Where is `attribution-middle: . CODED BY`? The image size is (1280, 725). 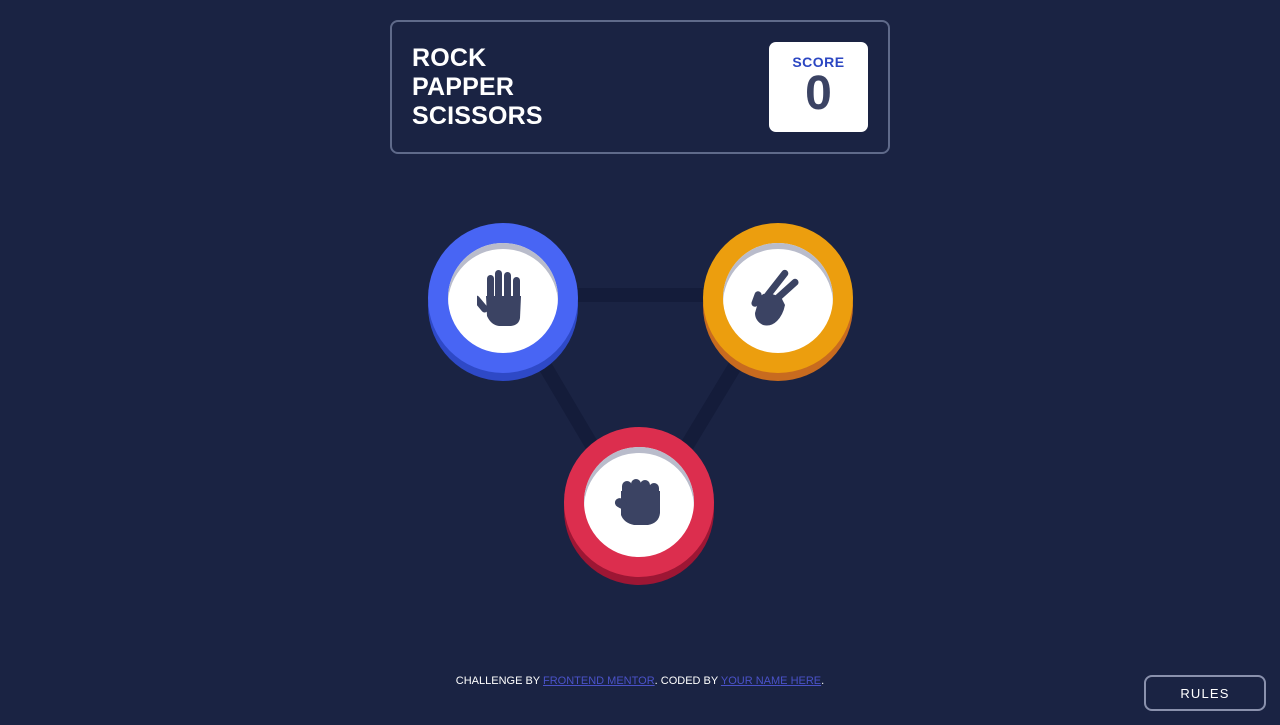 attribution-middle: . CODED BY is located at coordinates (687, 681).